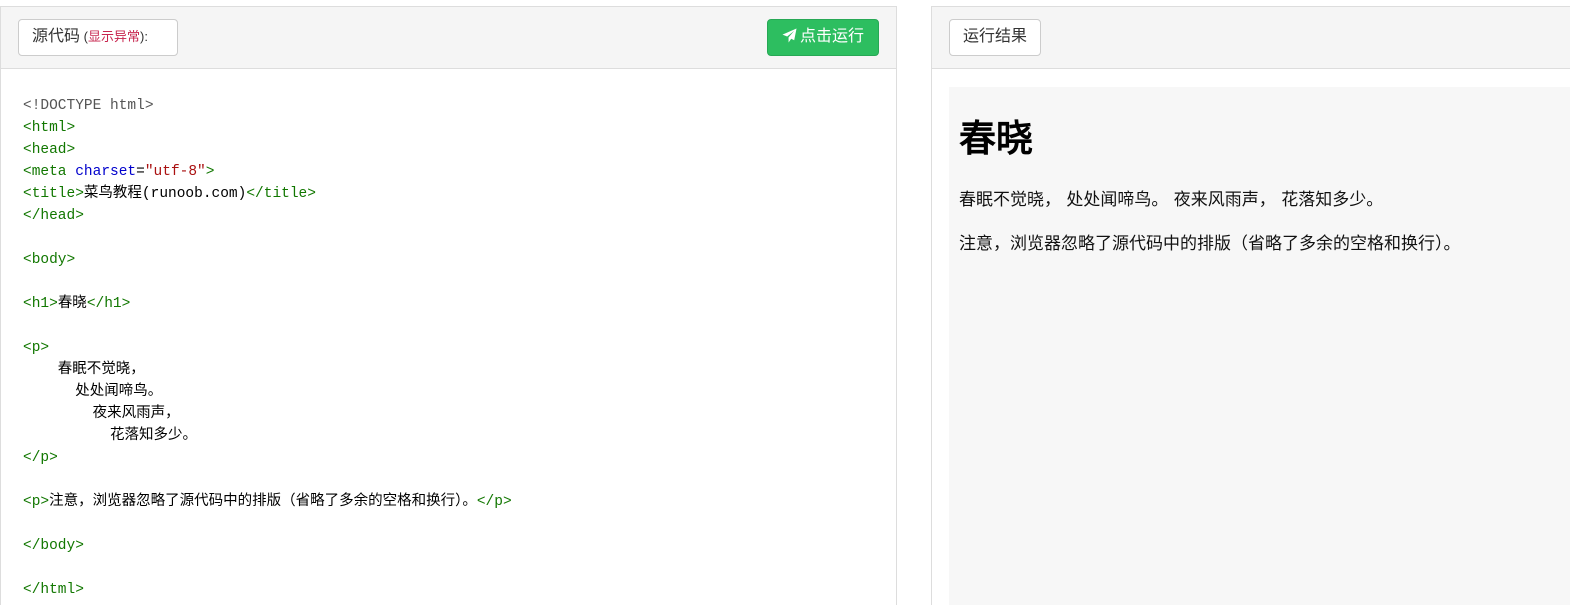 The width and height of the screenshot is (1570, 605). What do you see at coordinates (267, 172) in the screenshot?
I see `code-line: <meta charset="utf-8">` at bounding box center [267, 172].